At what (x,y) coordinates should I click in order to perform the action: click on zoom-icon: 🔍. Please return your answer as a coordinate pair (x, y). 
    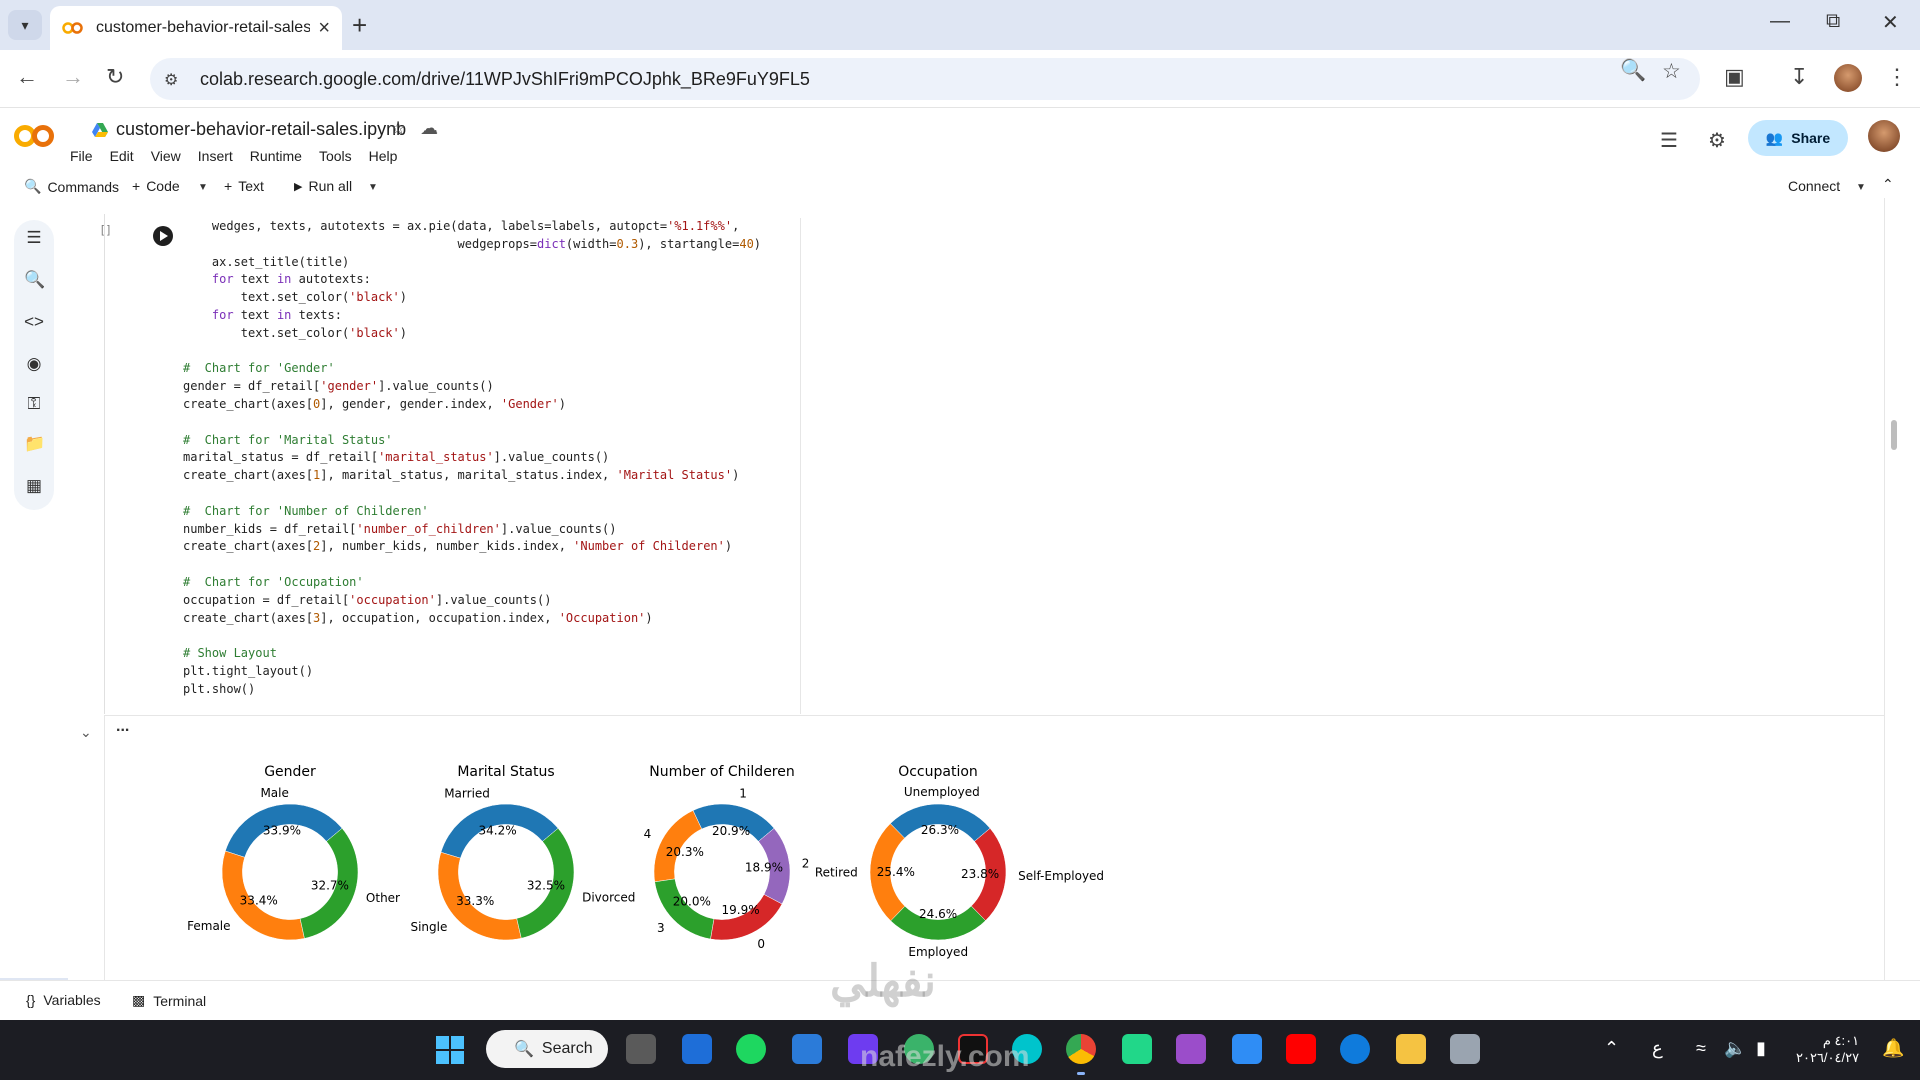
    Looking at the image, I should click on (1633, 71).